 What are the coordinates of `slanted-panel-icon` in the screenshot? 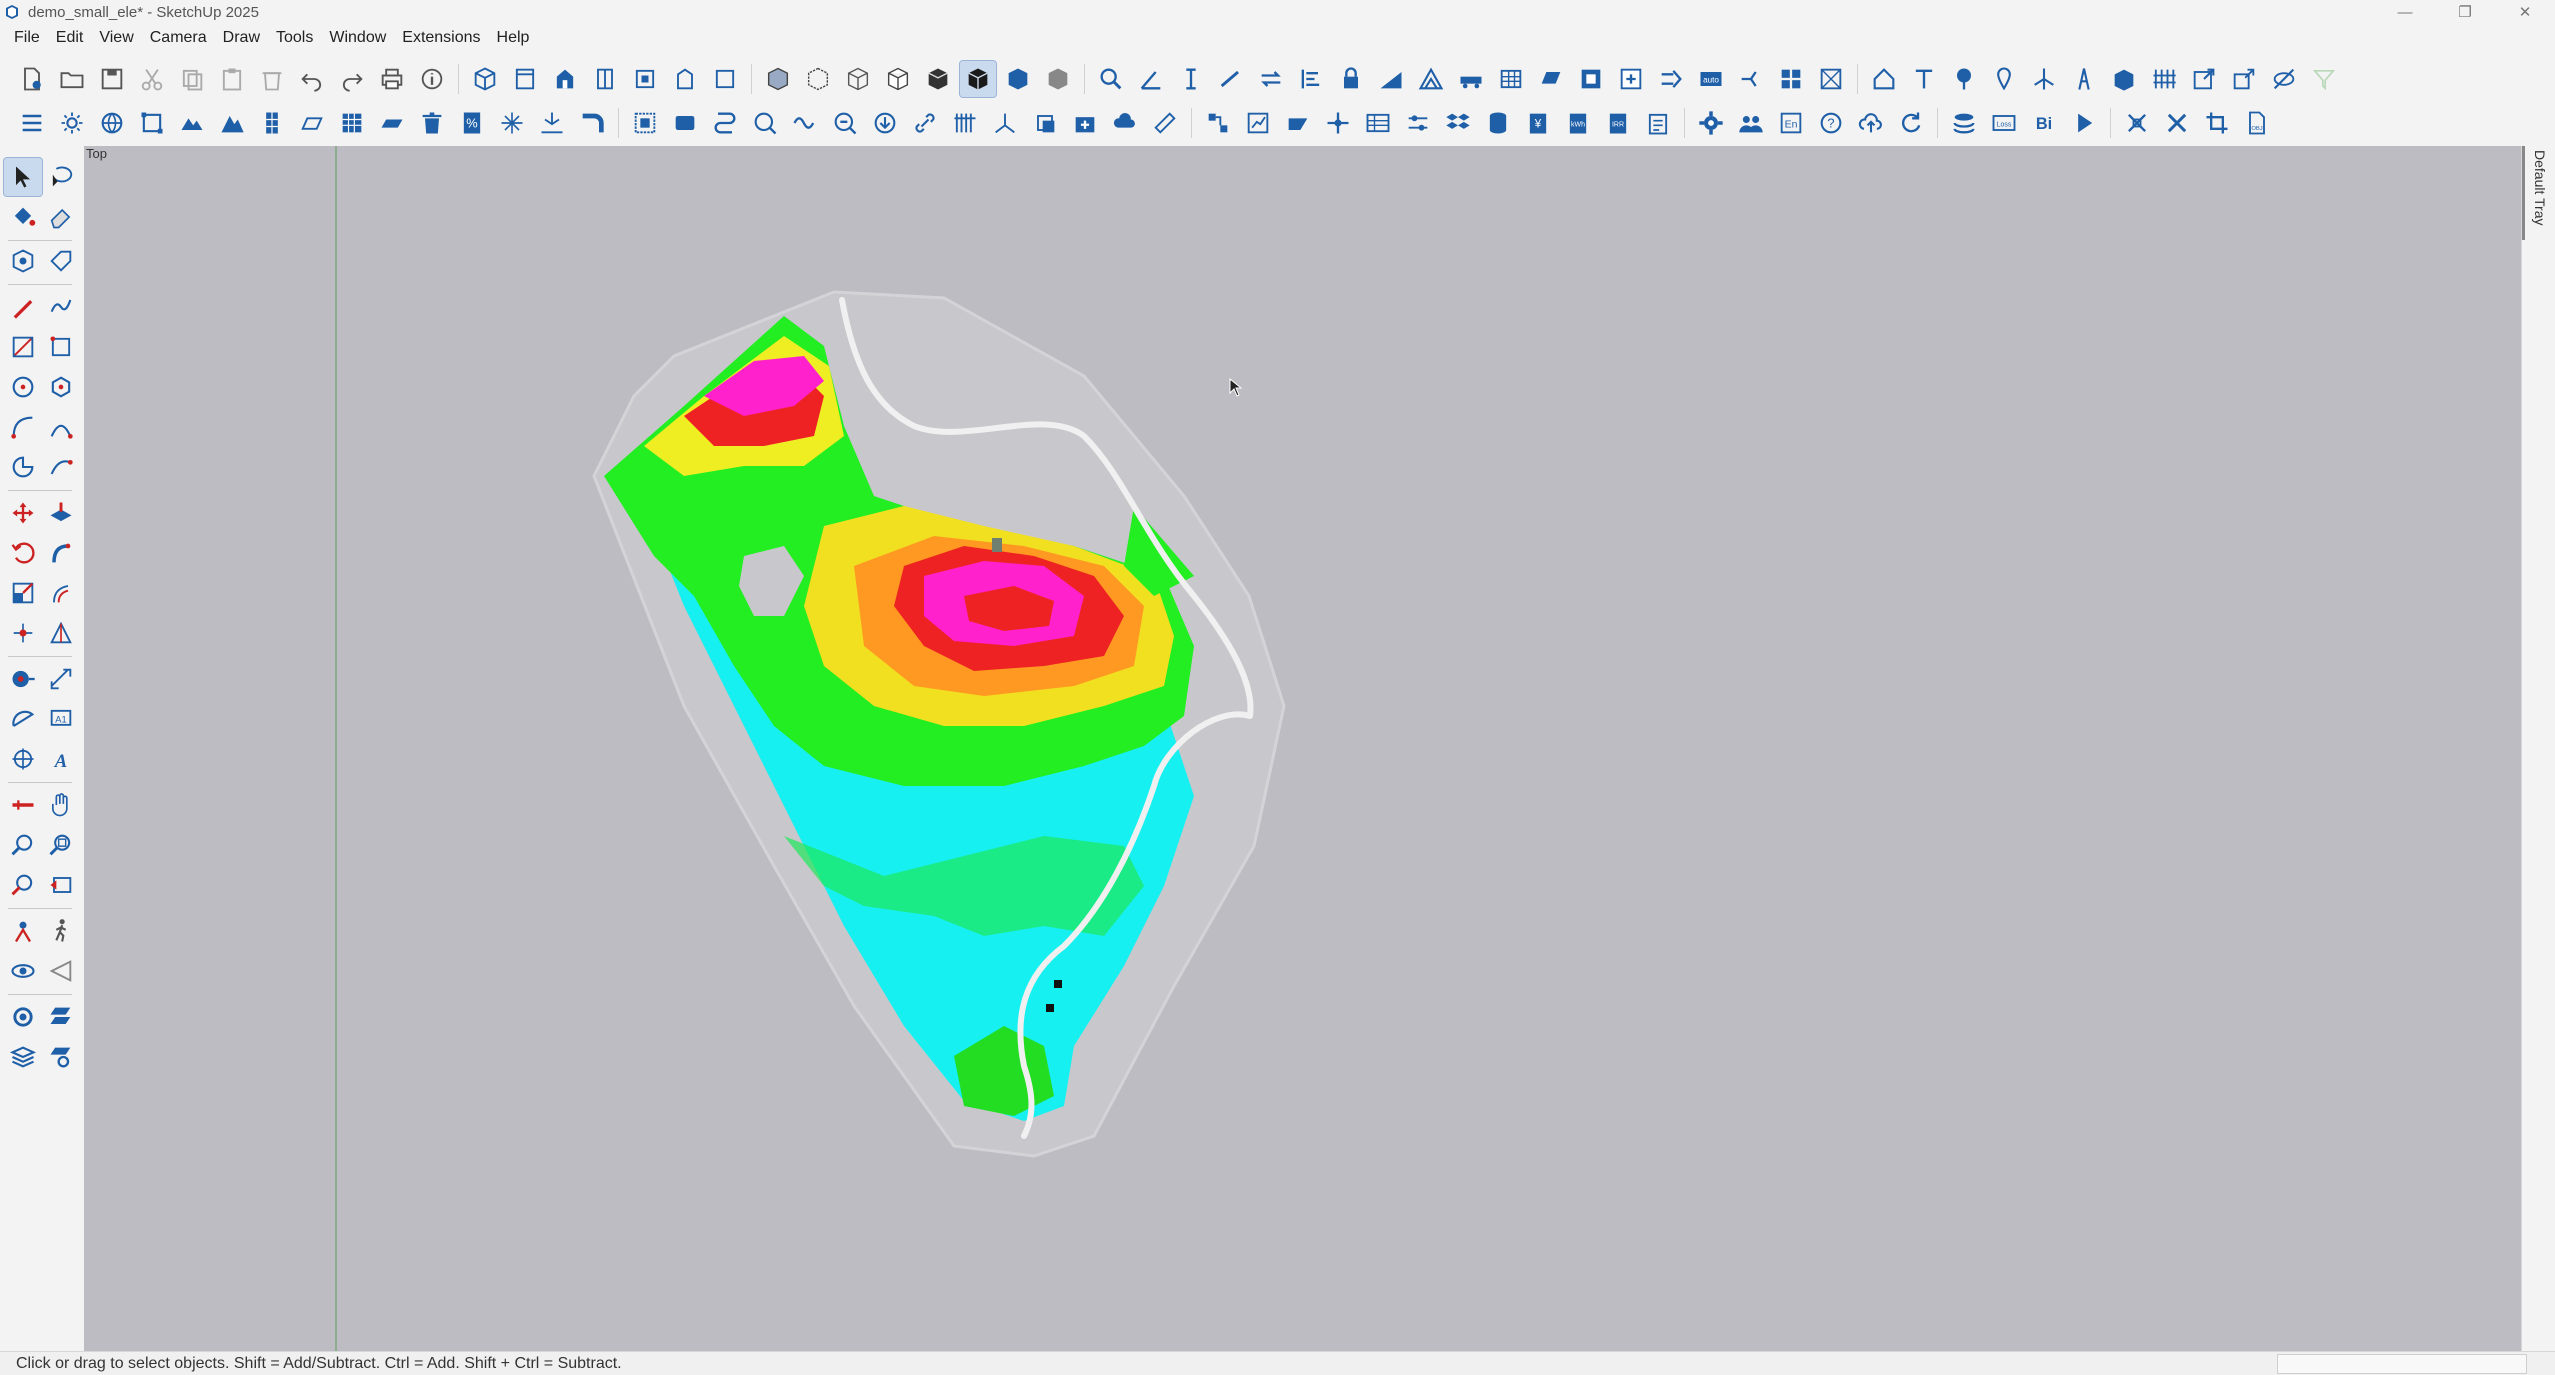 It's located at (392, 123).